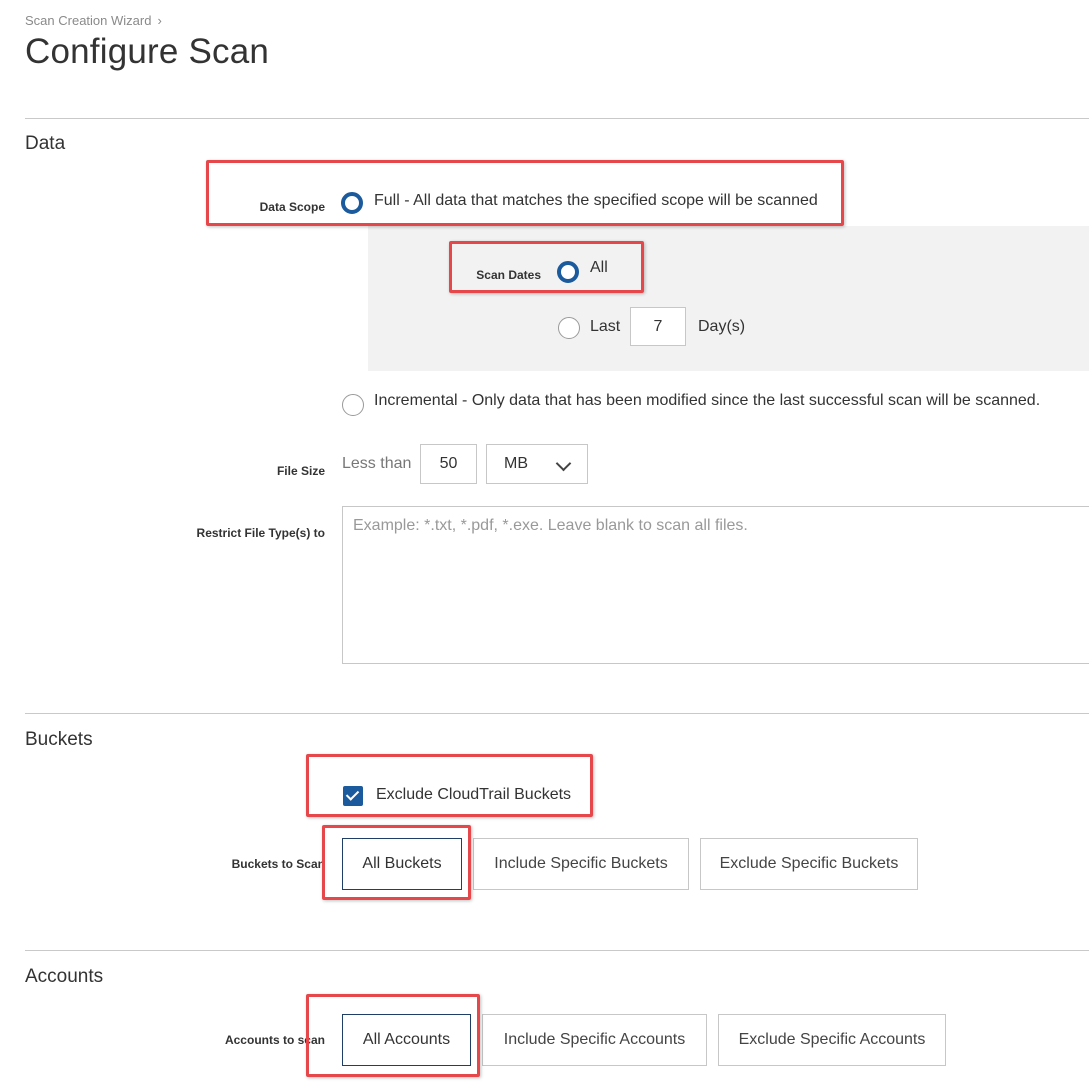 The width and height of the screenshot is (1089, 1089). What do you see at coordinates (159, 20) in the screenshot?
I see `chevron-right-icon: ›` at bounding box center [159, 20].